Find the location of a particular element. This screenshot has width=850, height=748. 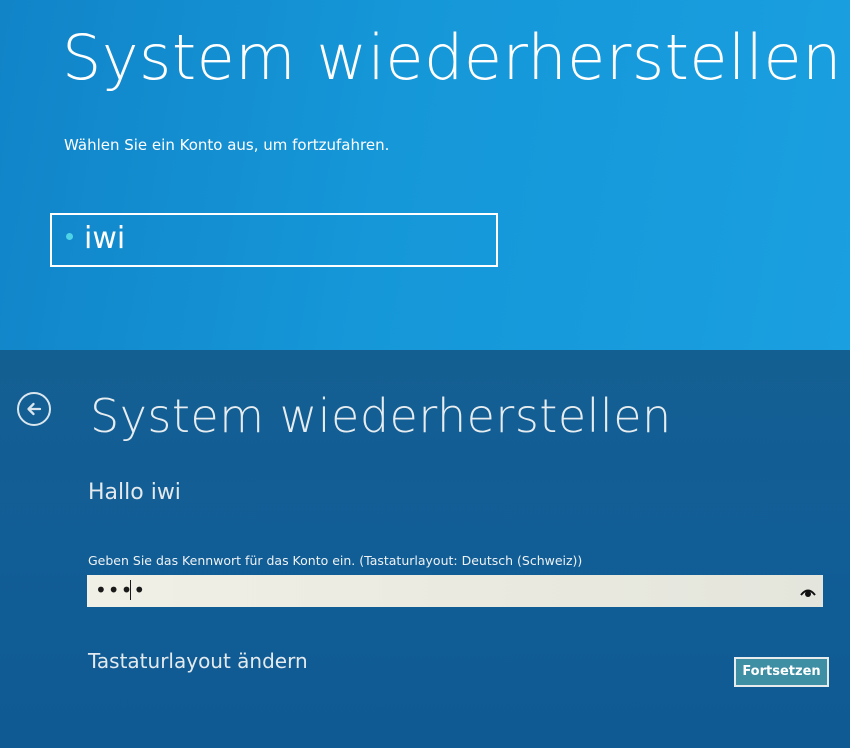

account-name: iwi is located at coordinates (105, 238).